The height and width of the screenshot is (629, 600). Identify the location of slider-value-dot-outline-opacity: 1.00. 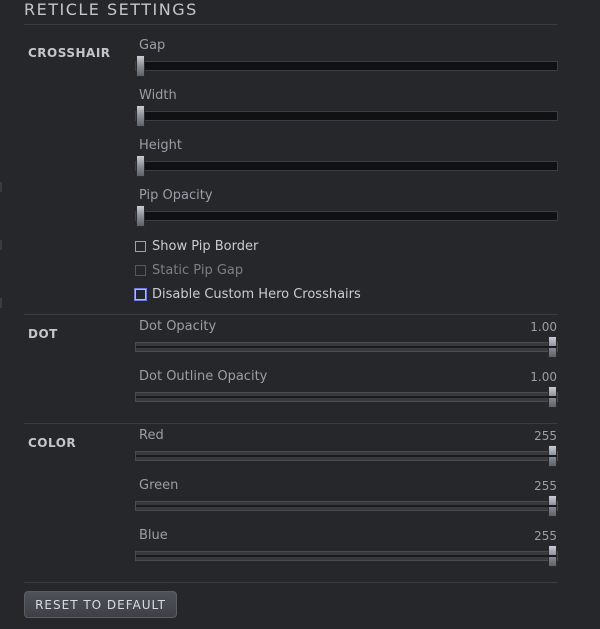
(543, 377).